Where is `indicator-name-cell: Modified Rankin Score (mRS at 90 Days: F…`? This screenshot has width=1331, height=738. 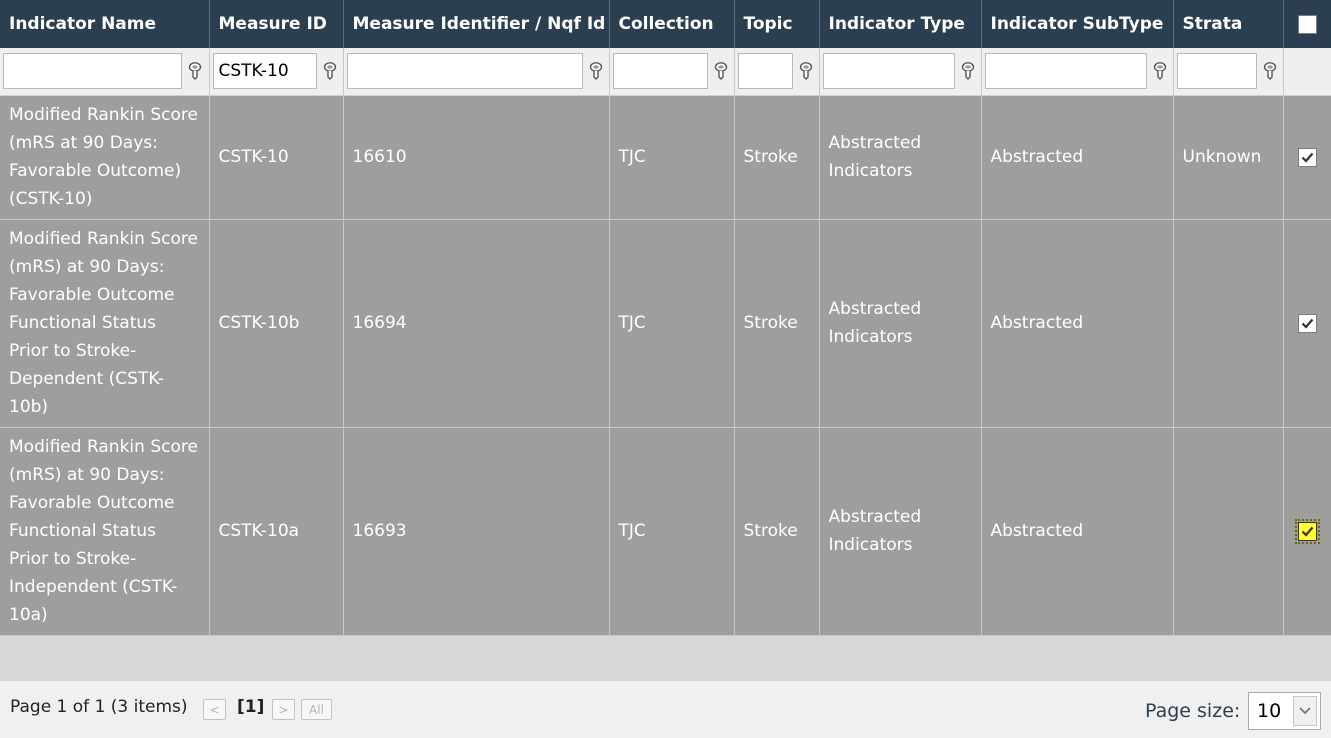 indicator-name-cell: Modified Rankin Score (mRS at 90 Days: F… is located at coordinates (105, 157).